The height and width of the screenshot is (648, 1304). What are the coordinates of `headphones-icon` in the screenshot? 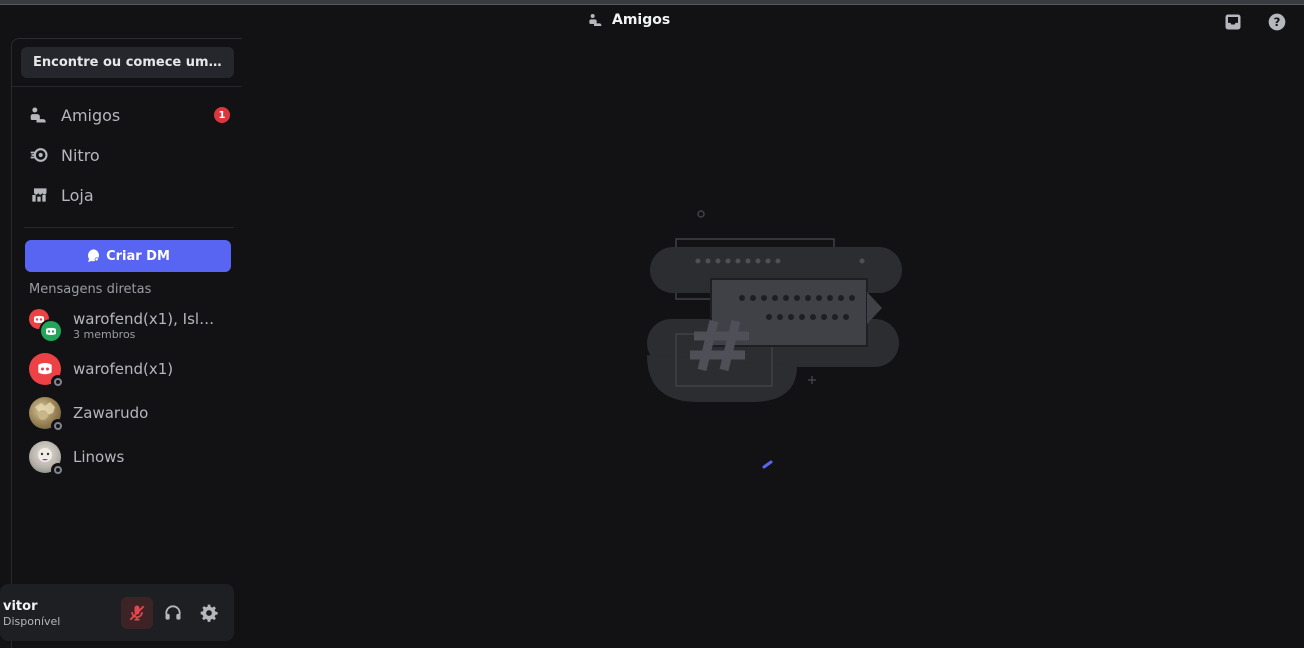 It's located at (173, 612).